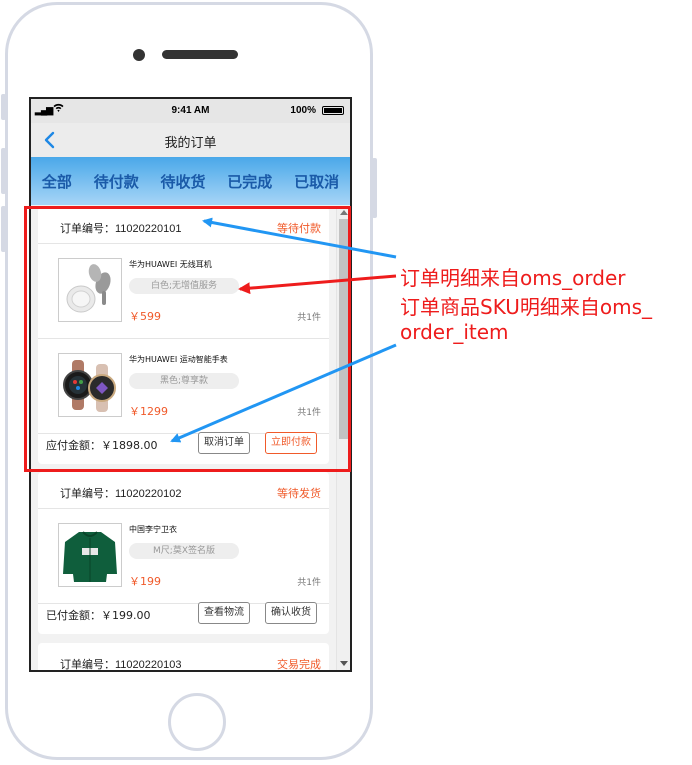  I want to click on arrow-to-item-spec, so click(317, 284).